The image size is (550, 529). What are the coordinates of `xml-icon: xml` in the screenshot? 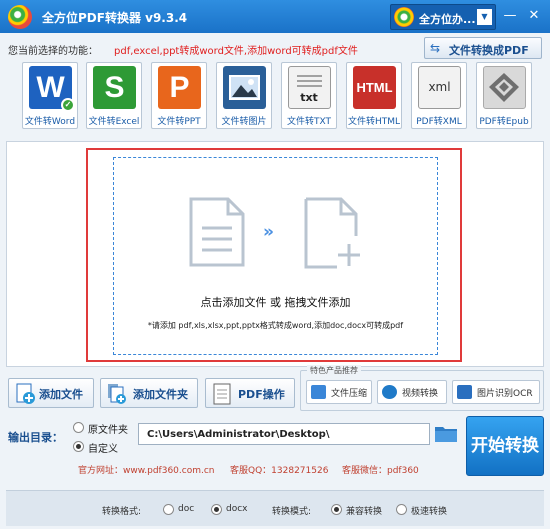 It's located at (439, 87).